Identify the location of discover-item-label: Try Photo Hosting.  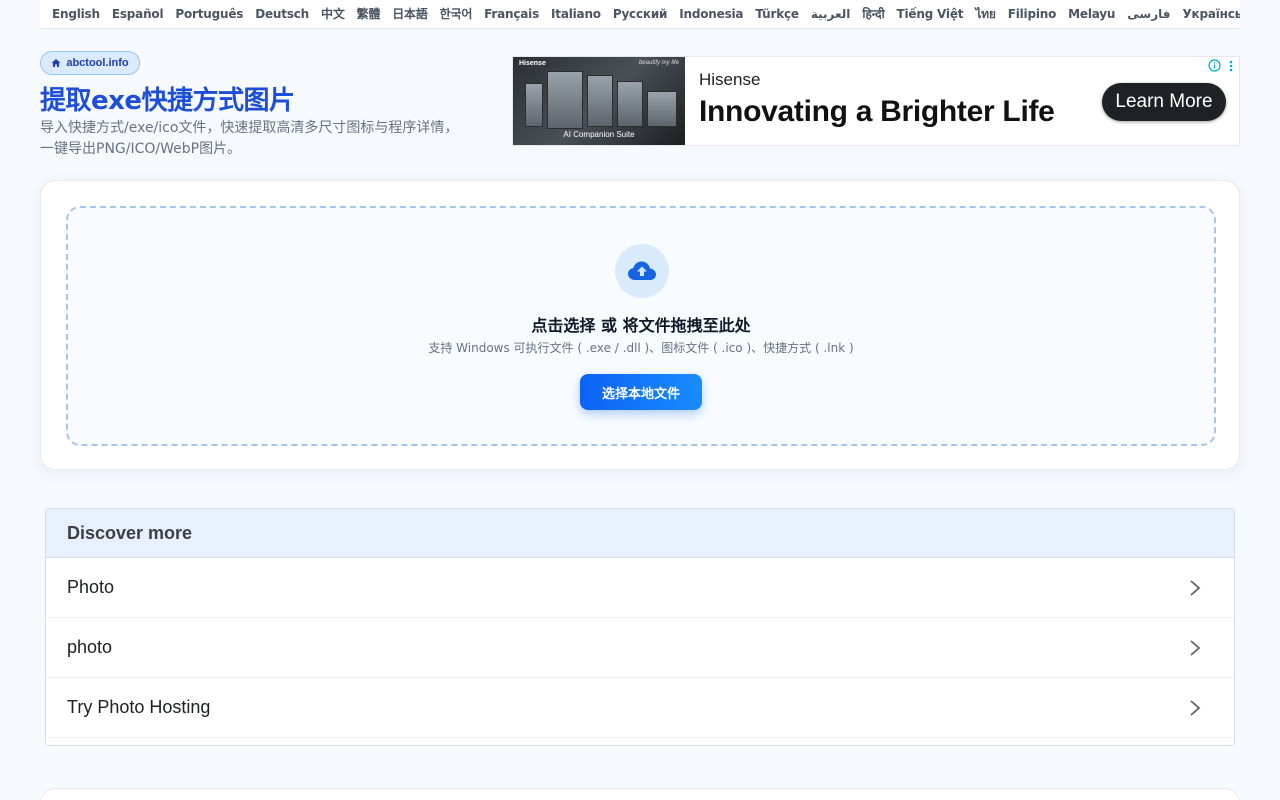
(139, 707).